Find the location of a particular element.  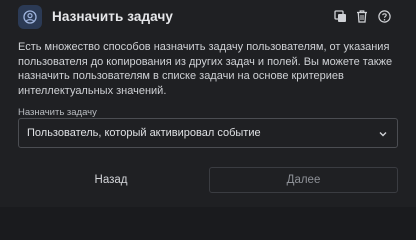

next-button: Далее is located at coordinates (303, 180).